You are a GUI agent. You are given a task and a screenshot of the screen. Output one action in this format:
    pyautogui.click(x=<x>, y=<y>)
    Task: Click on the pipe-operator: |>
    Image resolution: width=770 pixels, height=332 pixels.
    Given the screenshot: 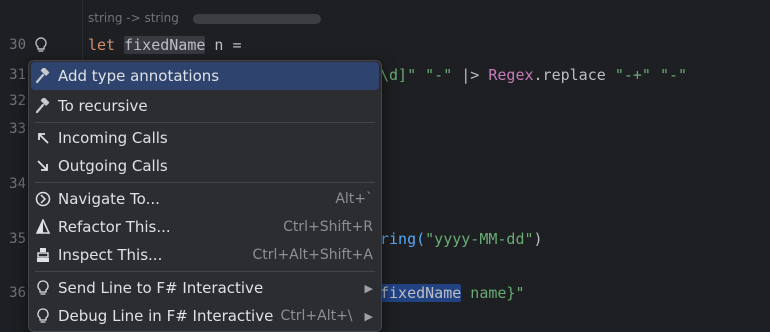 What is the action you would take?
    pyautogui.click(x=470, y=75)
    